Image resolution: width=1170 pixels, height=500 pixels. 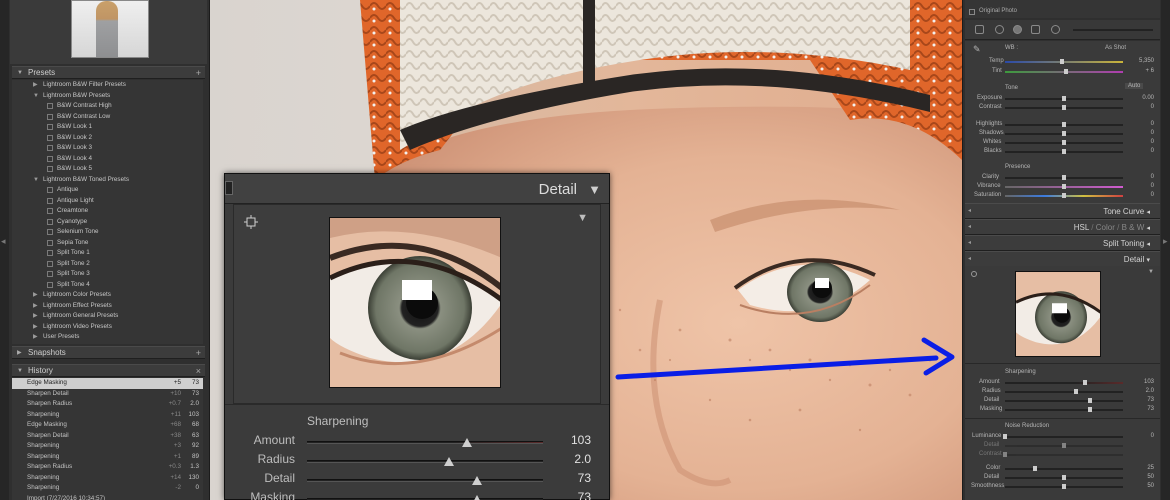 What do you see at coordinates (1152, 133) in the screenshot?
I see `shadows-value: 0` at bounding box center [1152, 133].